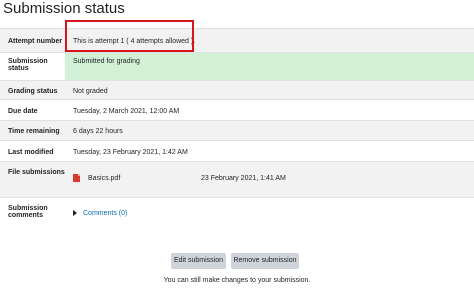 This screenshot has height=291, width=474. What do you see at coordinates (269, 66) in the screenshot?
I see `submission-status-value: Submitted for grading` at bounding box center [269, 66].